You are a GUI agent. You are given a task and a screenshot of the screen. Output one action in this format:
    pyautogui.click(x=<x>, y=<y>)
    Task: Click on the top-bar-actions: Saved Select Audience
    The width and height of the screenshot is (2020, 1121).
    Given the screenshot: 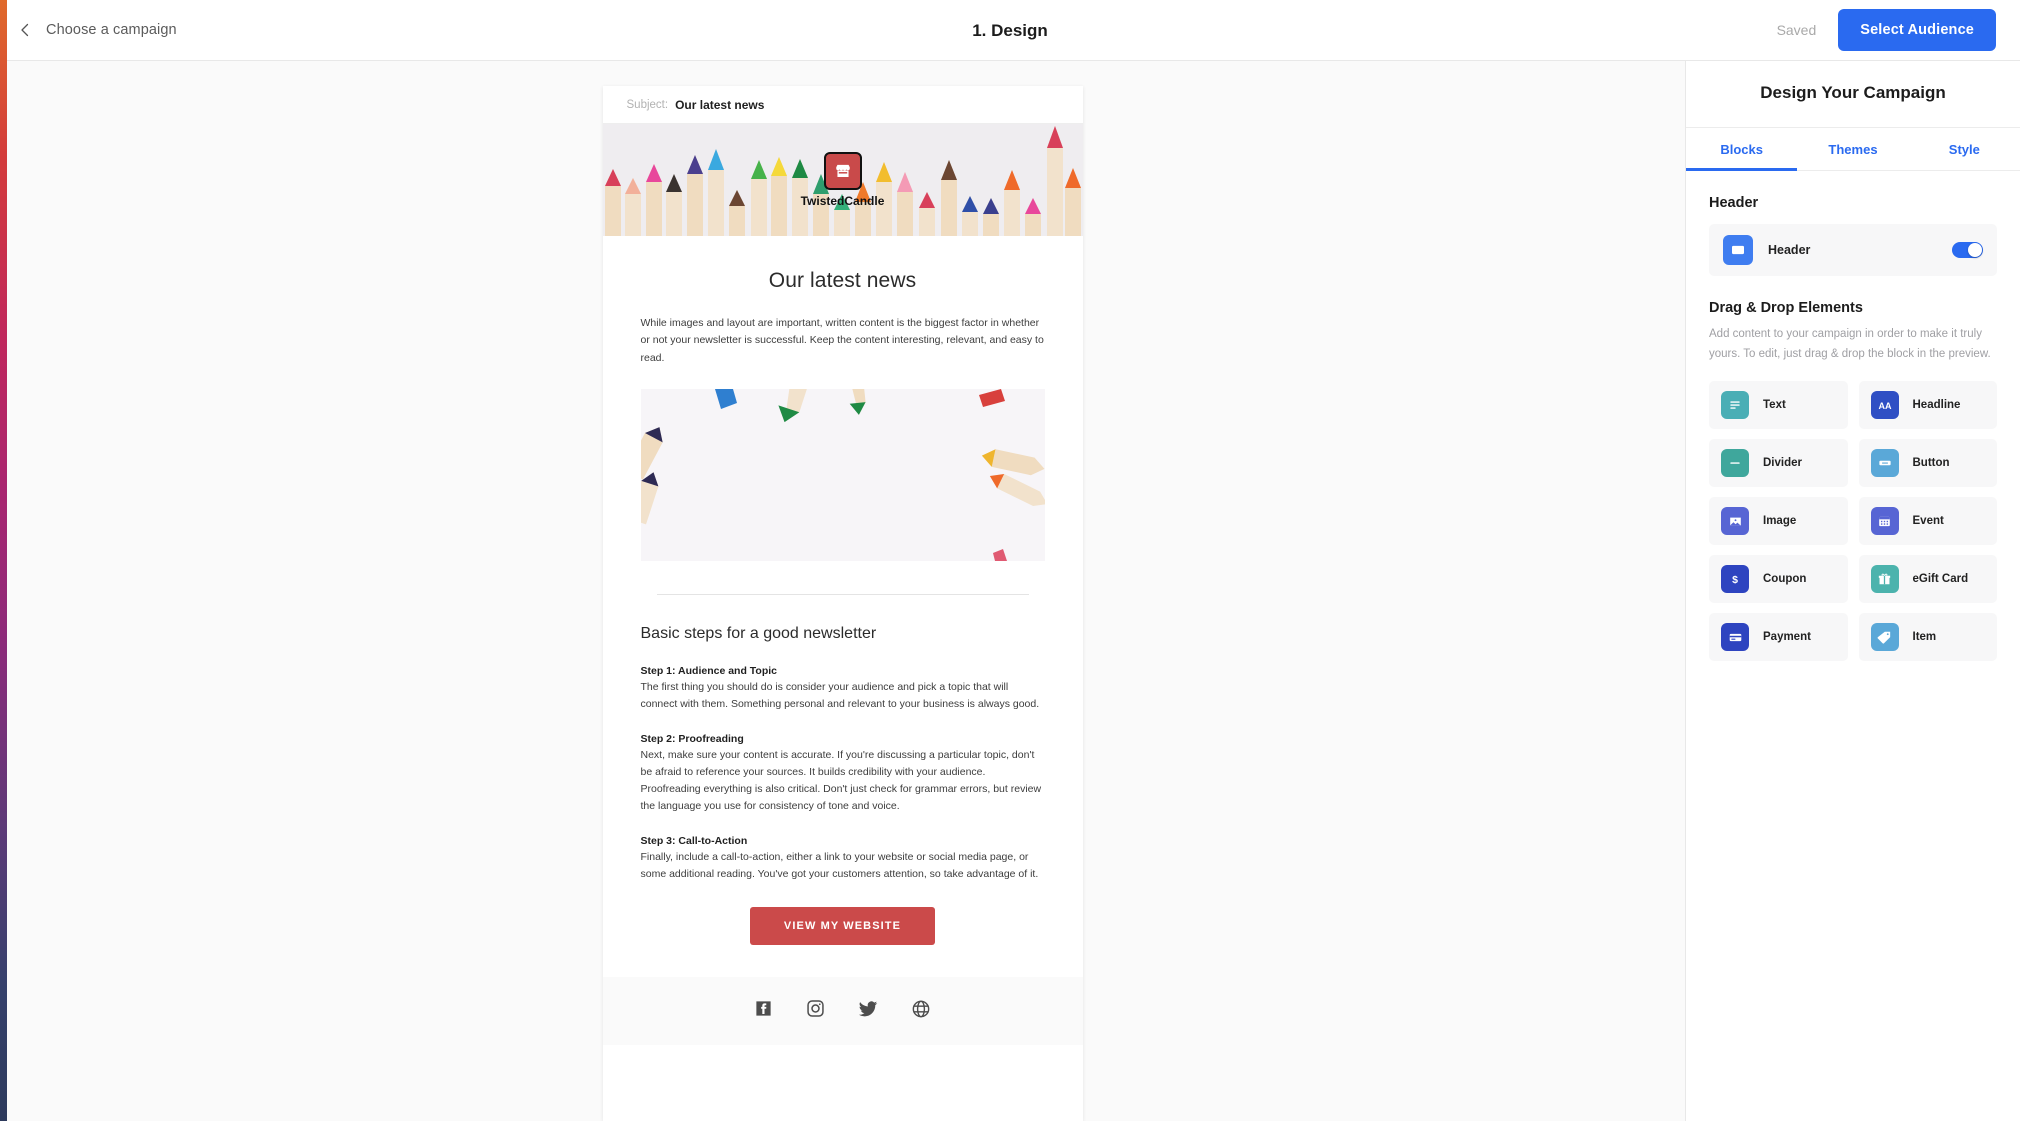 What is the action you would take?
    pyautogui.click(x=1886, y=30)
    